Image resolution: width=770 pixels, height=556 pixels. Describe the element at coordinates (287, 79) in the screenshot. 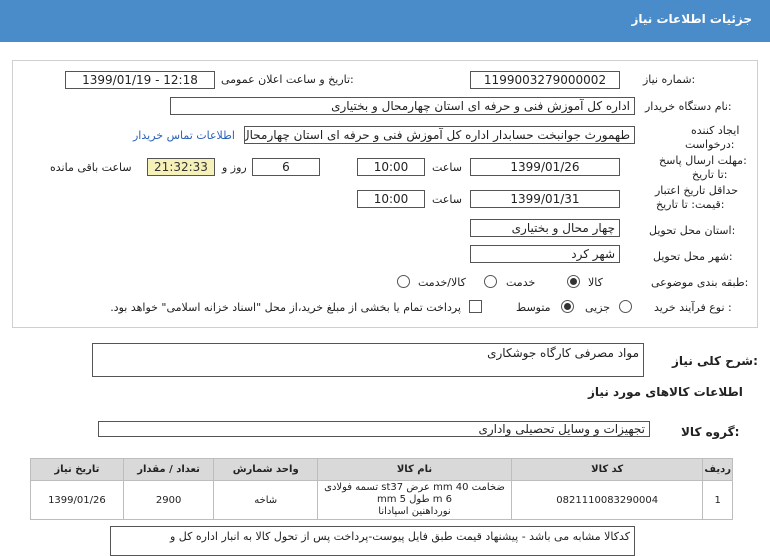

I see `announce-label: تاریخ و ساعت اعلان عمومی:` at that location.